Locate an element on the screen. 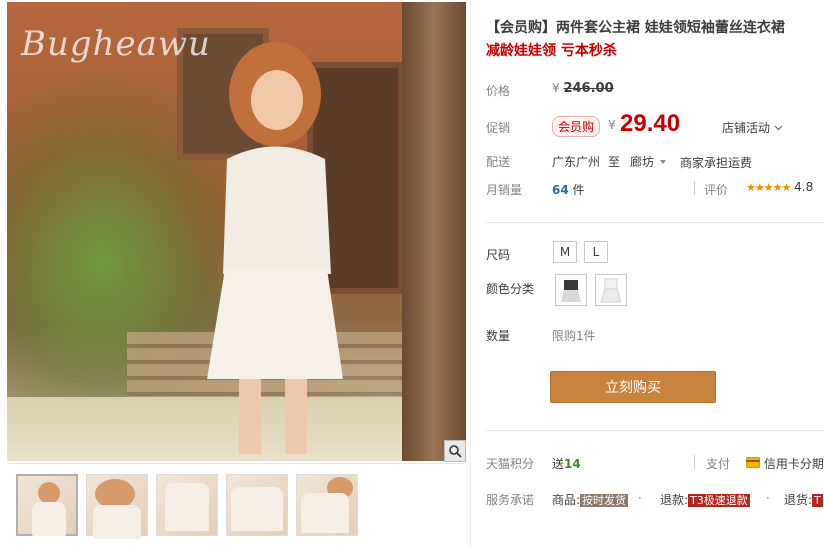  original-price: ¥ 246.00 is located at coordinates (583, 88).